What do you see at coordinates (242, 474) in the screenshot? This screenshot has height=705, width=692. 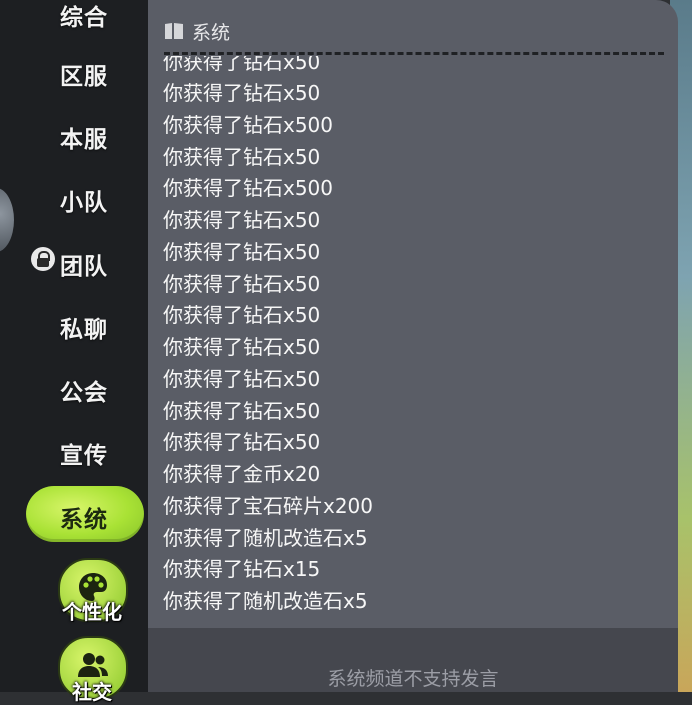 I see `message-item: 你获得了金币x20` at bounding box center [242, 474].